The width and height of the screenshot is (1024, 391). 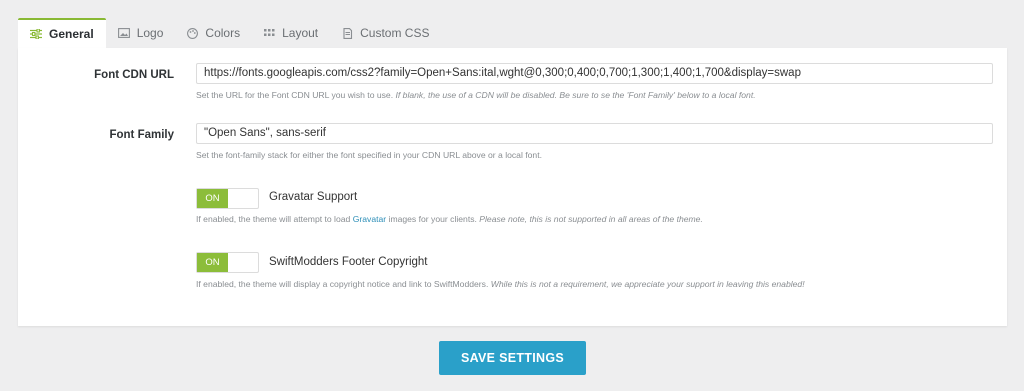 What do you see at coordinates (193, 33) in the screenshot?
I see `palette-icon` at bounding box center [193, 33].